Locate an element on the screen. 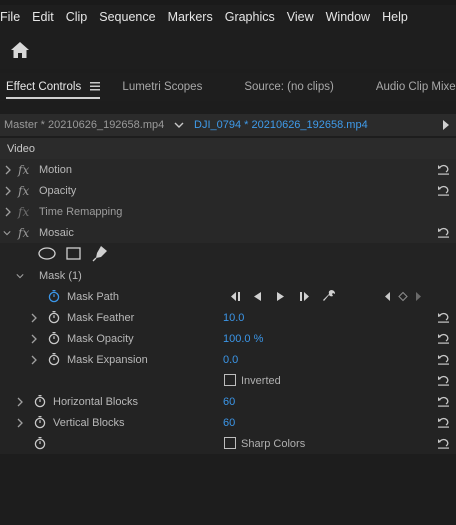  mask-feather-row: Mask Feather 10.0 is located at coordinates (228, 317).